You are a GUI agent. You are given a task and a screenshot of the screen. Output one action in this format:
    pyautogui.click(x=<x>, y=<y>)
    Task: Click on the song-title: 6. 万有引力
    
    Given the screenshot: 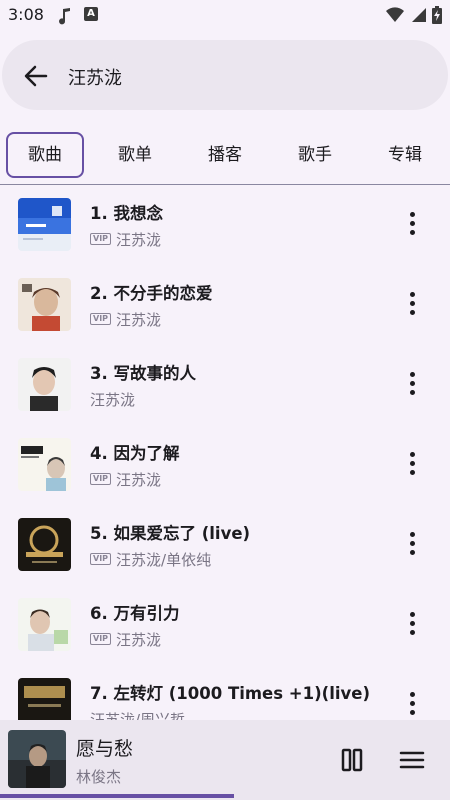 What is the action you would take?
    pyautogui.click(x=135, y=613)
    